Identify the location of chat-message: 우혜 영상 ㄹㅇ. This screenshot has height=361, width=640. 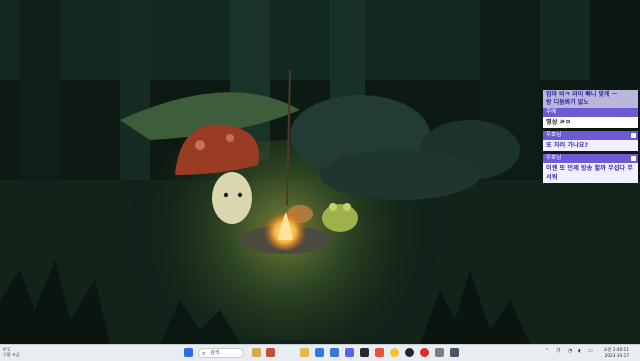
(590, 118).